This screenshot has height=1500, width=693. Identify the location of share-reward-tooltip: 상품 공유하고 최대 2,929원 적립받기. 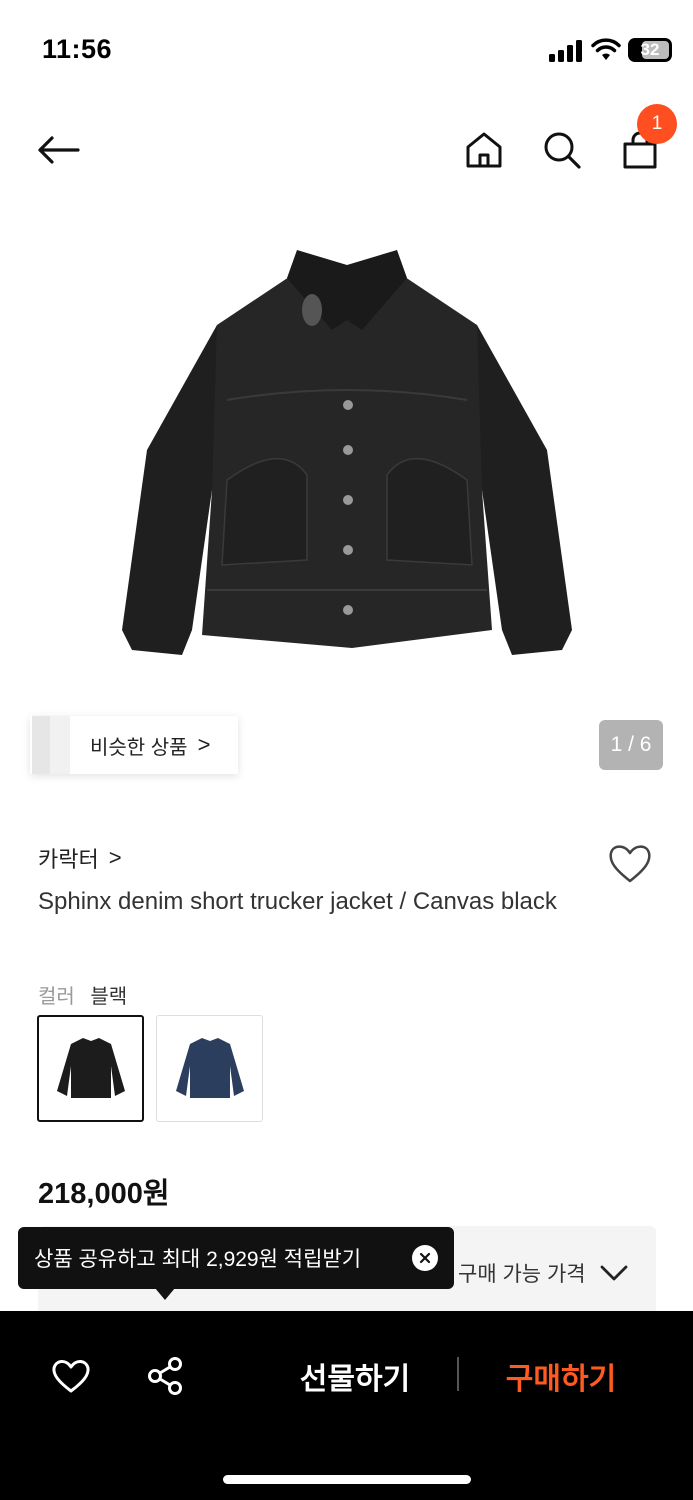
(236, 1258).